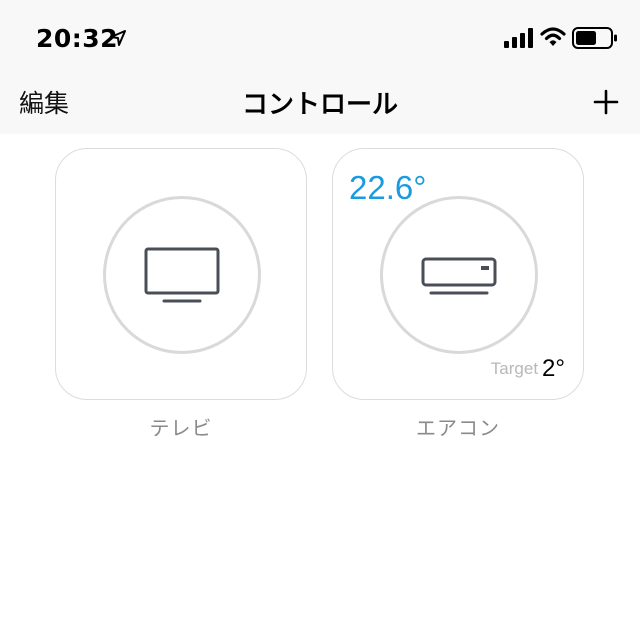  I want to click on wifi-icon, so click(553, 36).